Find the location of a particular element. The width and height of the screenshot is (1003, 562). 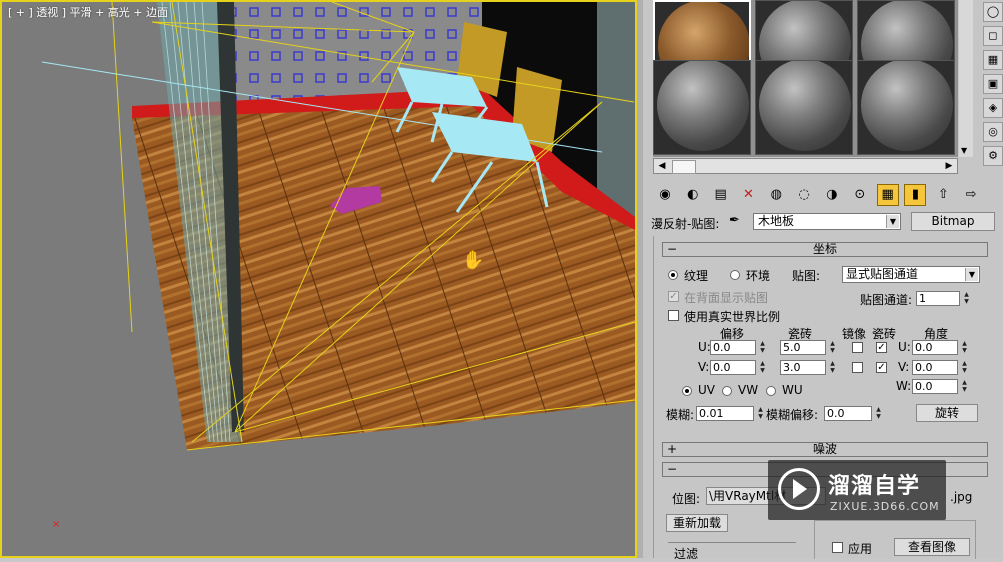

make-copy-icon: ◍ is located at coordinates (776, 195).